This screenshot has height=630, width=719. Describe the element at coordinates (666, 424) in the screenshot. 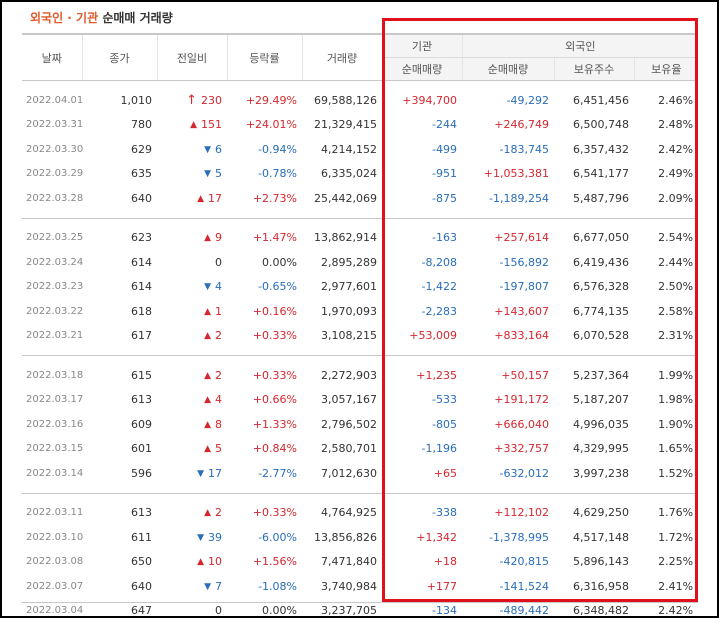

I see `cell-foreign-ratio: 1.90%` at that location.